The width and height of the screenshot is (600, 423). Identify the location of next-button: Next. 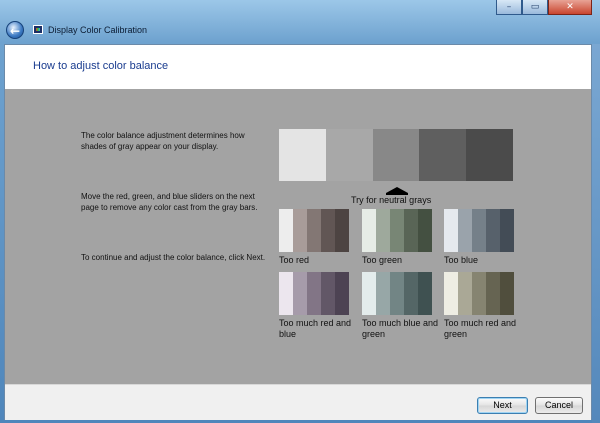
(502, 405).